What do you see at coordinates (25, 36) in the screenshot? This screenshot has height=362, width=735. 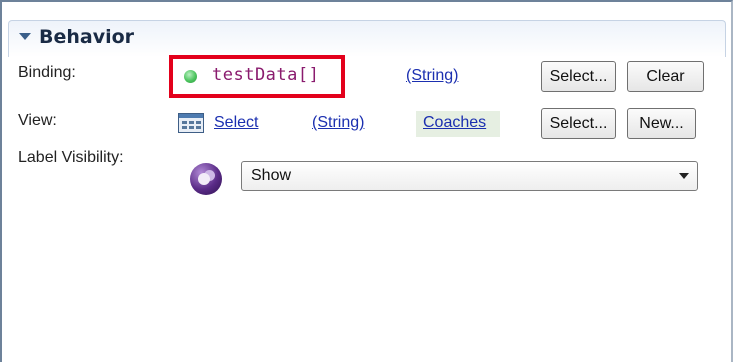 I see `chevron-down-icon` at bounding box center [25, 36].